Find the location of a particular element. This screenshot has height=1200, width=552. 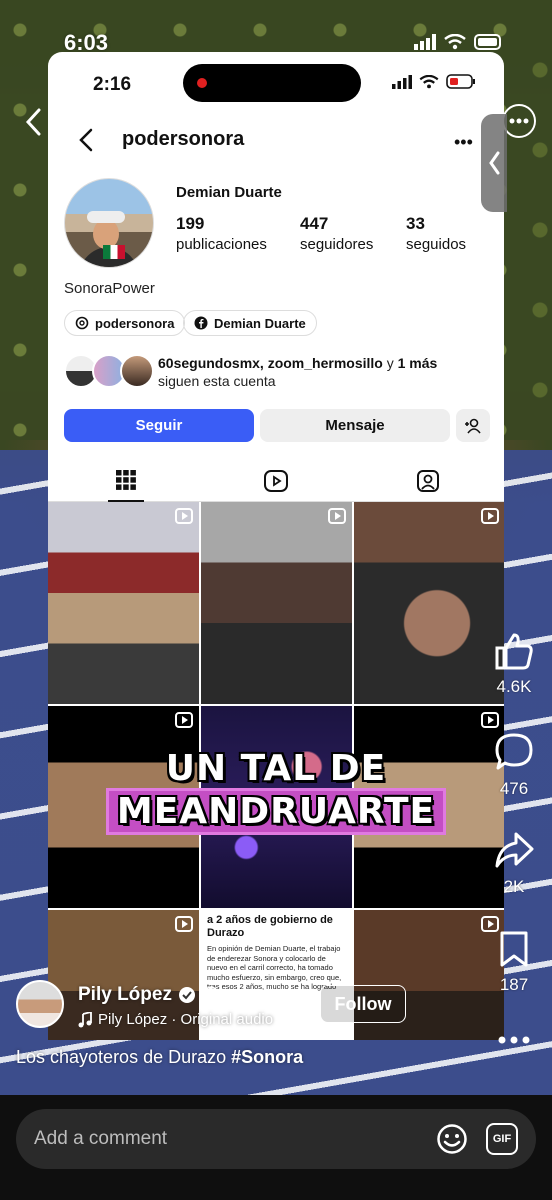

side-panel-toggle is located at coordinates (494, 163).